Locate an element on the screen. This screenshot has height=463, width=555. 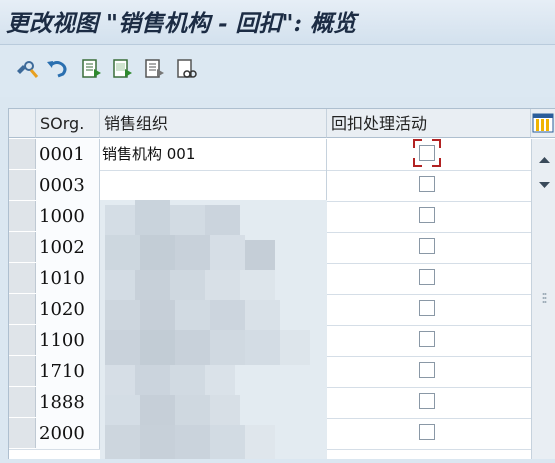
focus-frame is located at coordinates (427, 153).